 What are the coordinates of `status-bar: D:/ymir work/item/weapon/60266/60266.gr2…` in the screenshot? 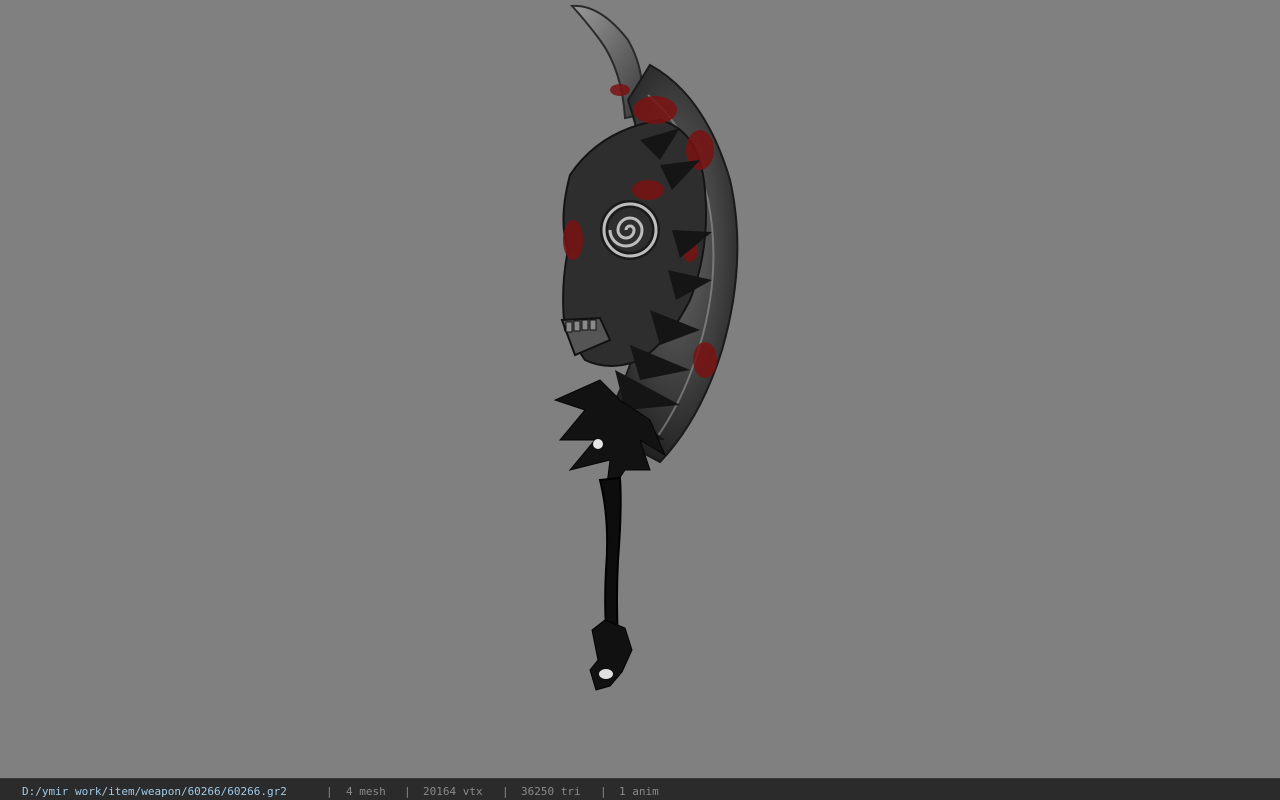 It's located at (640, 789).